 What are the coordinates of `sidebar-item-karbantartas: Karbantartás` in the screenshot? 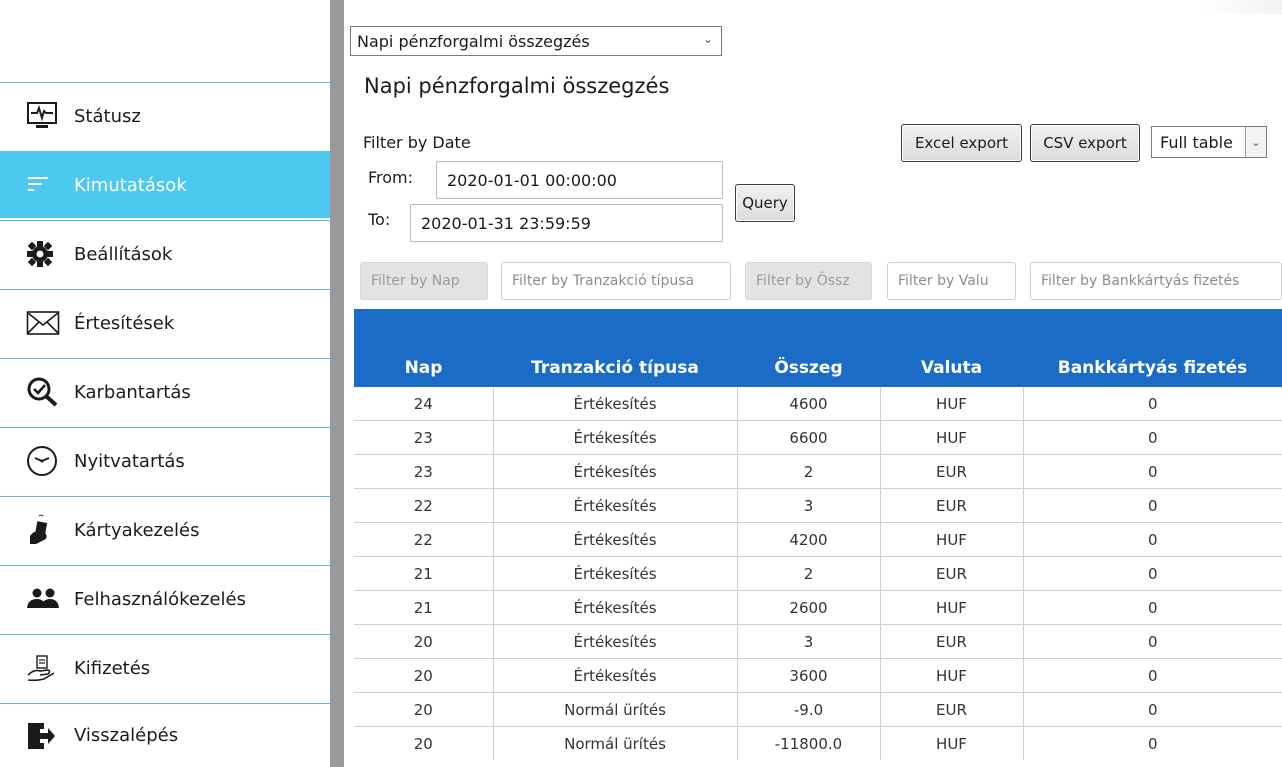 It's located at (165, 391).